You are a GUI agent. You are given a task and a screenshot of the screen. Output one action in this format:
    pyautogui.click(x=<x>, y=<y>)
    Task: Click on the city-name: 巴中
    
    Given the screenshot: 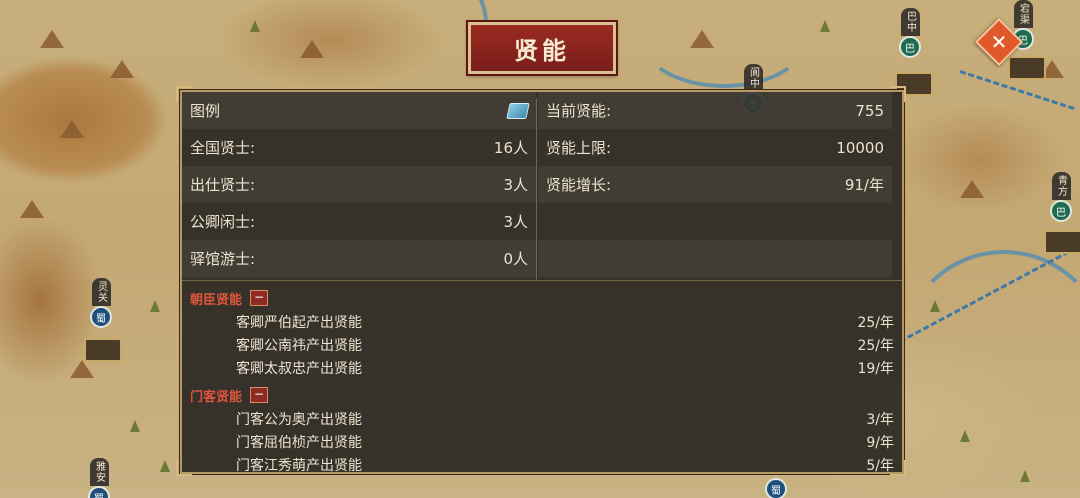 What is the action you would take?
    pyautogui.click(x=910, y=22)
    